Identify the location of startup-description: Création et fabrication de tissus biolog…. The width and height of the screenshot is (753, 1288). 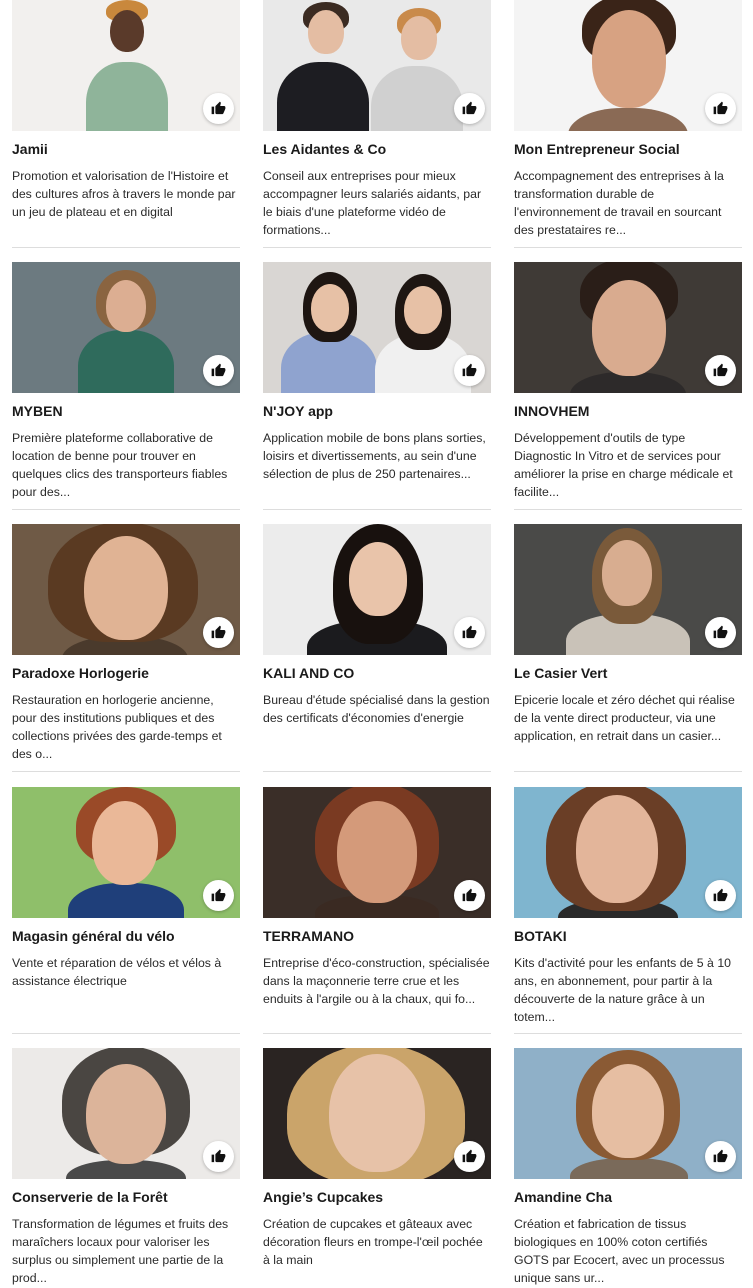
(619, 1251).